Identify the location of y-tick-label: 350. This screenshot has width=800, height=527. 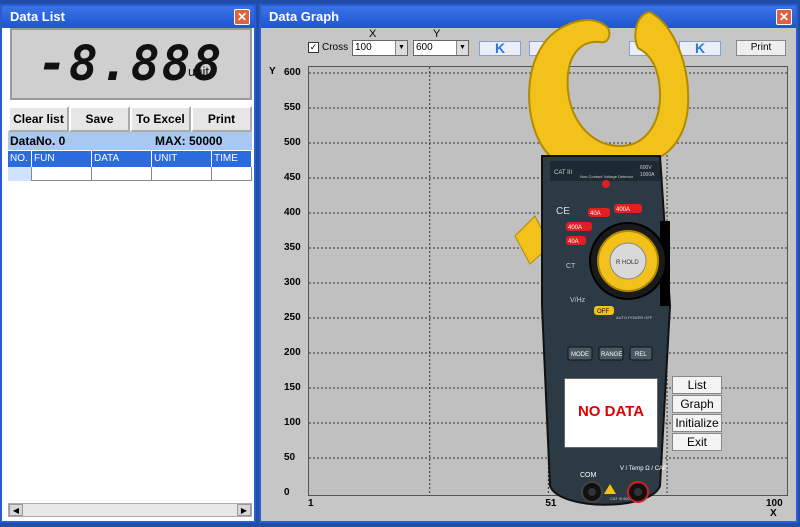
(292, 247).